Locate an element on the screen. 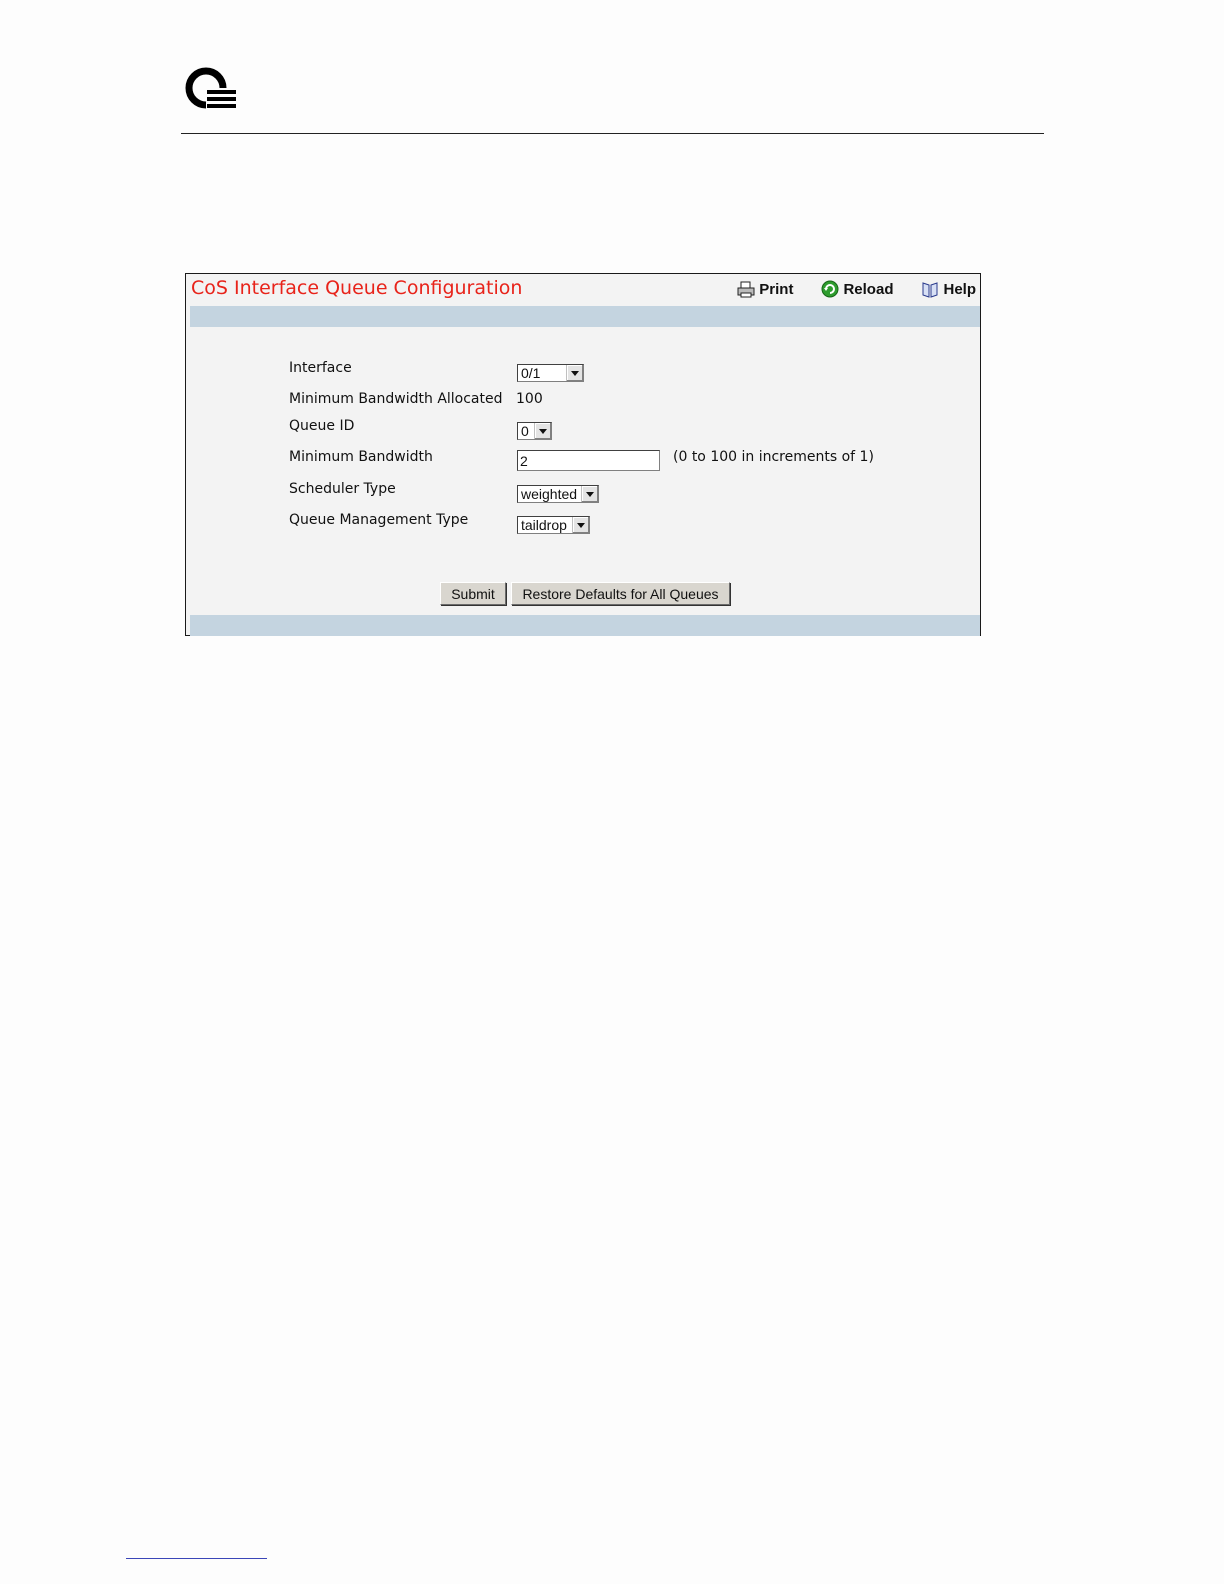 The height and width of the screenshot is (1584, 1224). interface-value: 0/1 is located at coordinates (531, 373).